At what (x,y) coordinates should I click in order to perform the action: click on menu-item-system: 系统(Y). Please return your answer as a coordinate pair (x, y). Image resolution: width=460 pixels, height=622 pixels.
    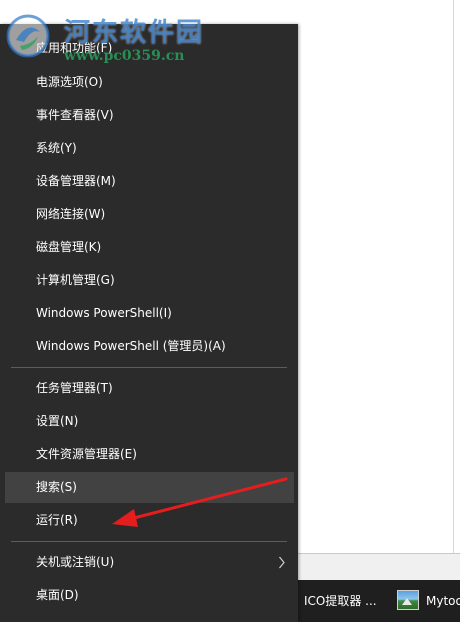
    Looking at the image, I should click on (149, 148).